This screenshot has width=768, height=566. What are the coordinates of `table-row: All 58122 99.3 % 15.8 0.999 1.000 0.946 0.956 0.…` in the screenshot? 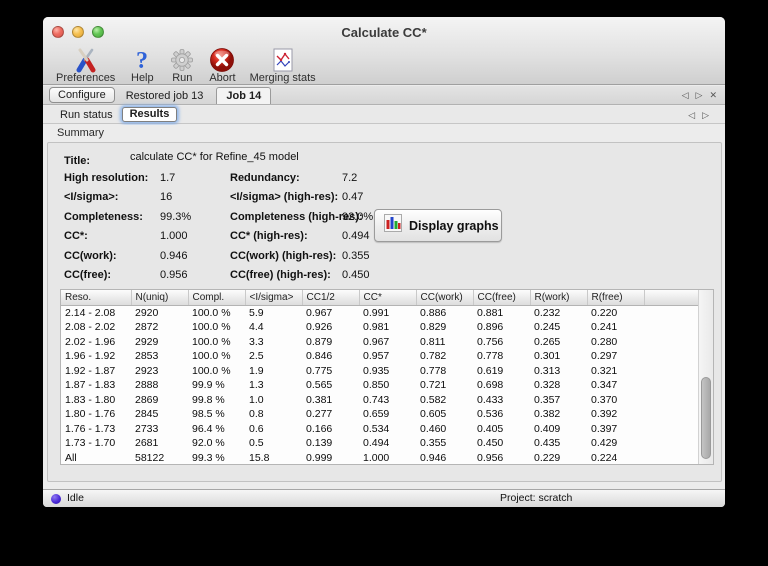 It's located at (379, 458).